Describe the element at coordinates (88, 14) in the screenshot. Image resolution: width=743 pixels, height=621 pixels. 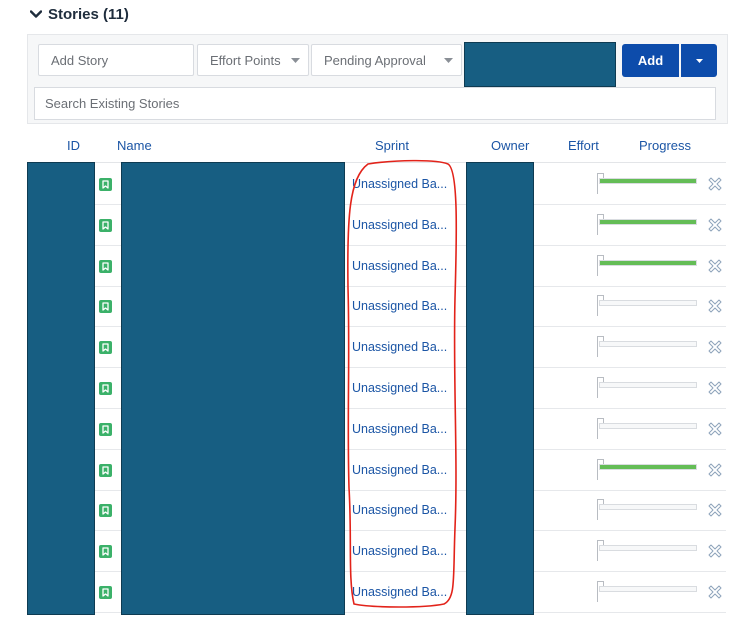
I see `section-title: Stories (11)` at that location.